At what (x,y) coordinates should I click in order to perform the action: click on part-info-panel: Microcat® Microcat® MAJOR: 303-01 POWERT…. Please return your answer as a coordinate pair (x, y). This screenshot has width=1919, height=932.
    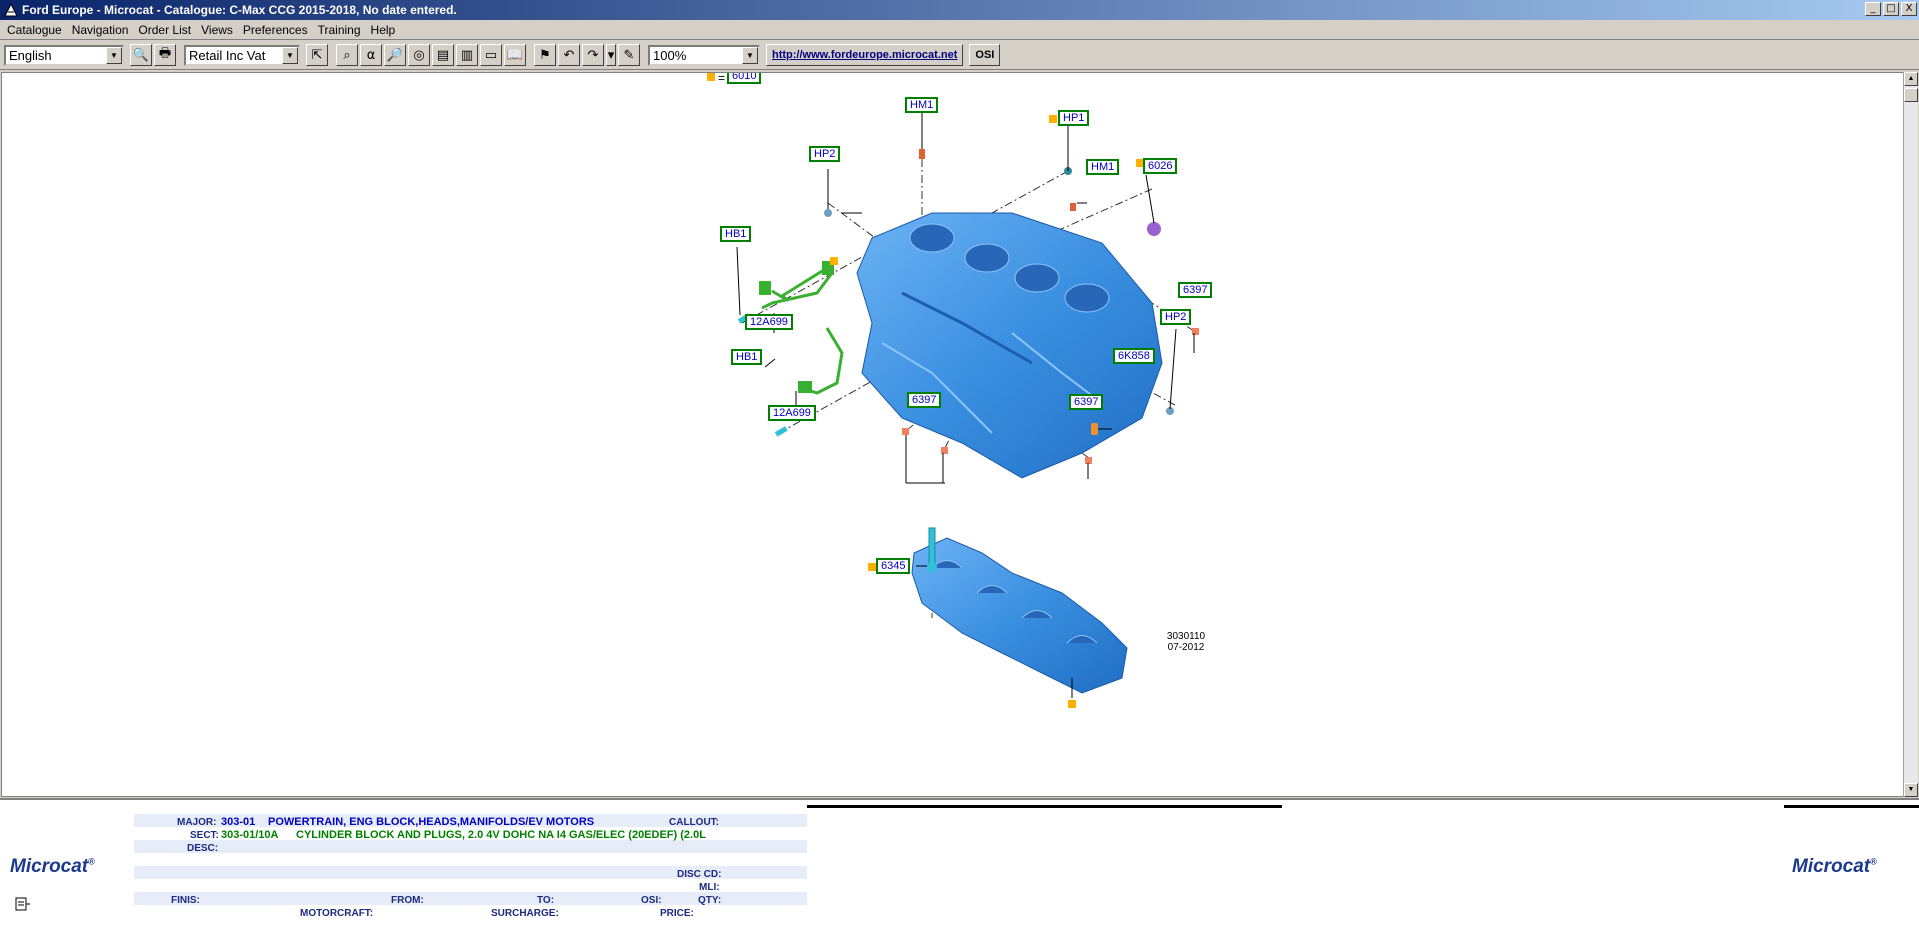
    Looking at the image, I should click on (959, 865).